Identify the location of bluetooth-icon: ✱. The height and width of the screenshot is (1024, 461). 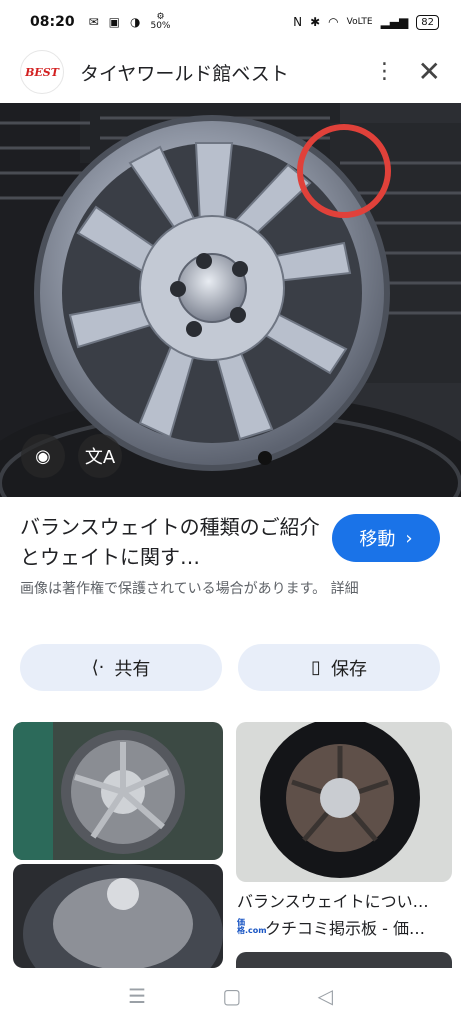
(315, 22).